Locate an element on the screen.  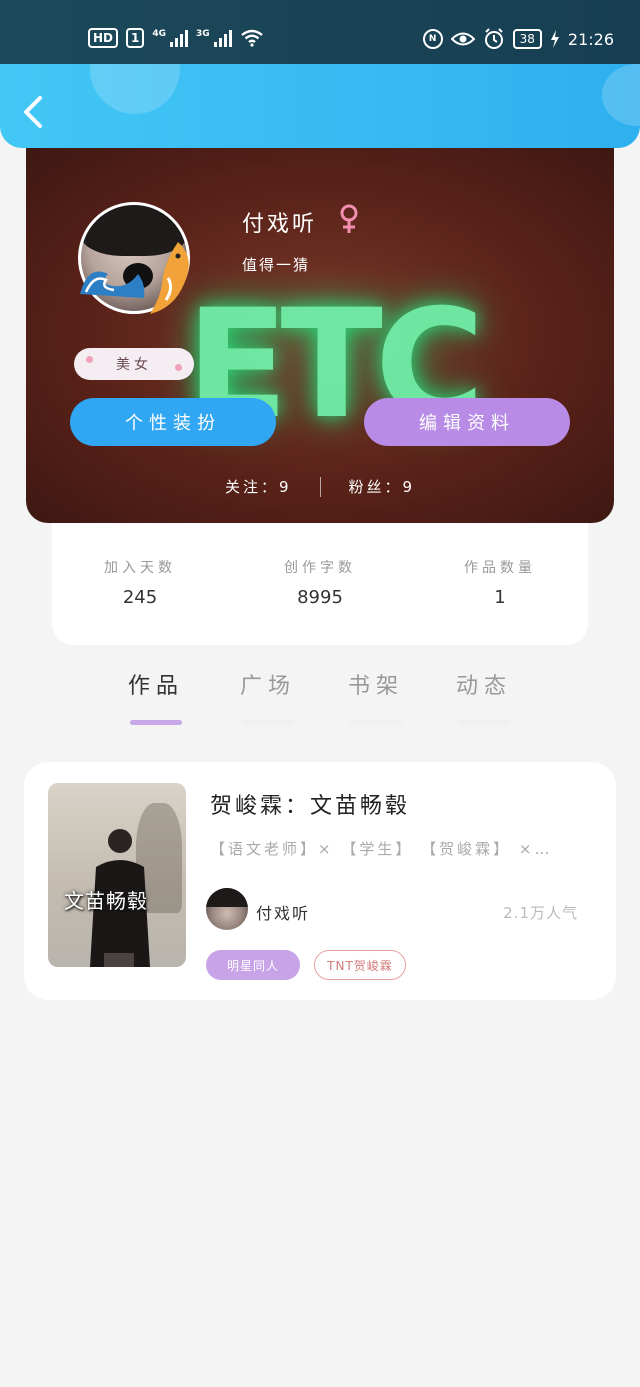
signal-icon-2: 3G is located at coordinates (214, 38).